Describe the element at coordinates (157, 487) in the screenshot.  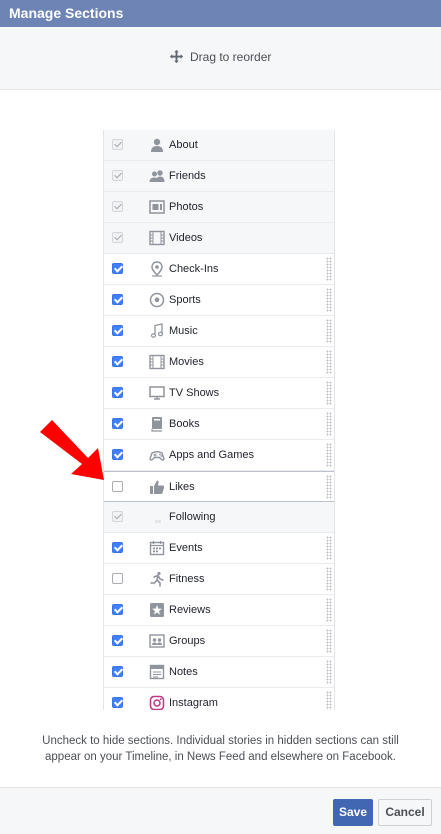
I see `thumbs-up-icon` at that location.